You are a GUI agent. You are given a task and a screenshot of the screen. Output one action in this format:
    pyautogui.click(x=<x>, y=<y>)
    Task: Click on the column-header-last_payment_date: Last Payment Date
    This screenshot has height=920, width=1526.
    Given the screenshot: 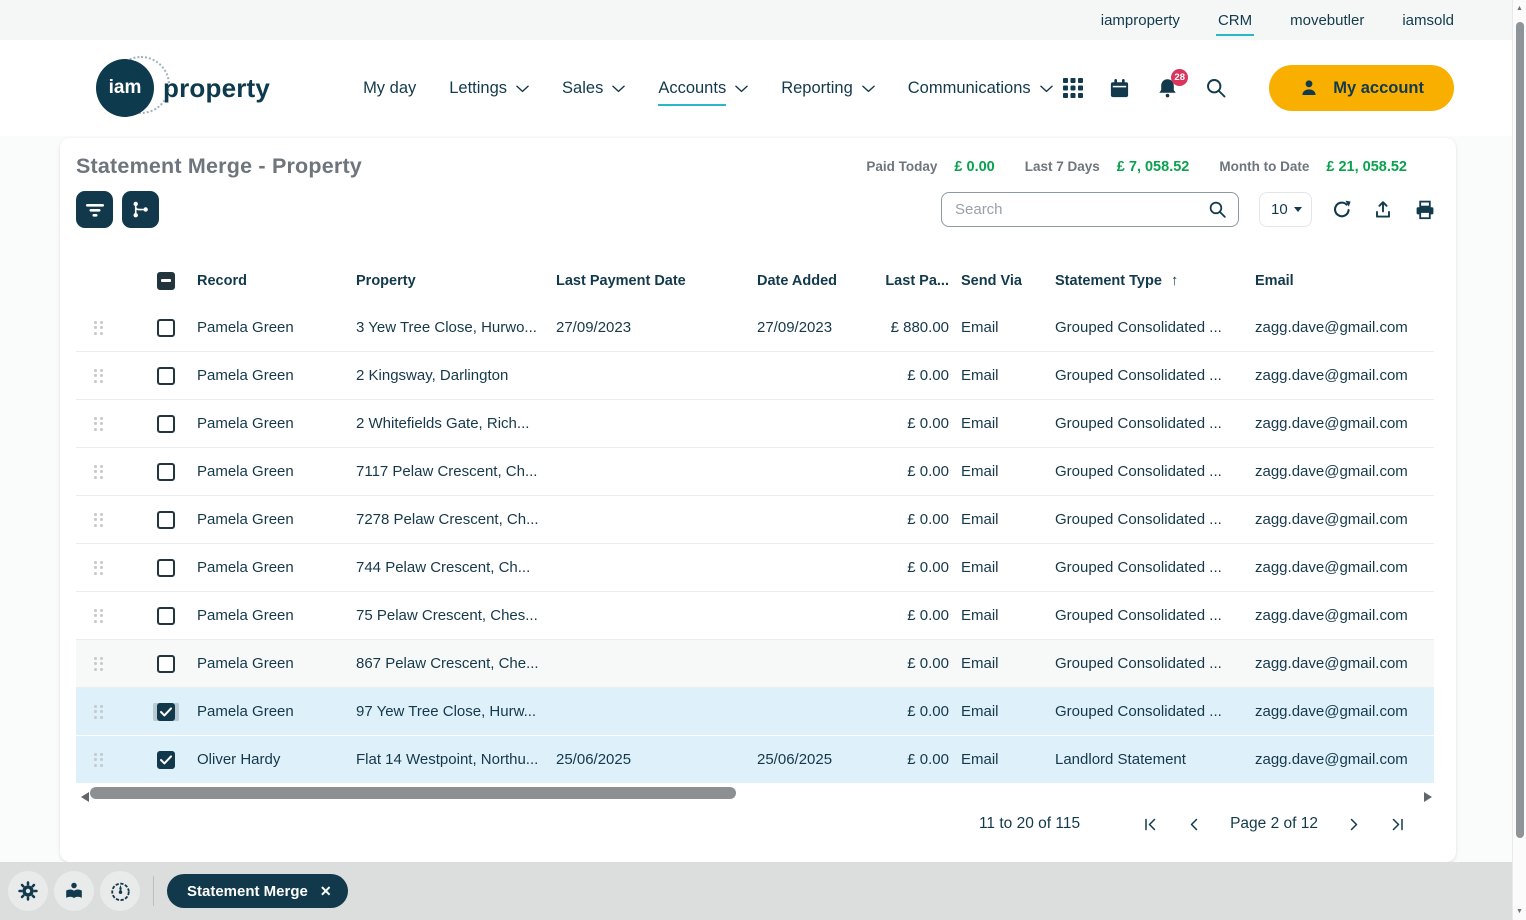 What is the action you would take?
    pyautogui.click(x=656, y=281)
    